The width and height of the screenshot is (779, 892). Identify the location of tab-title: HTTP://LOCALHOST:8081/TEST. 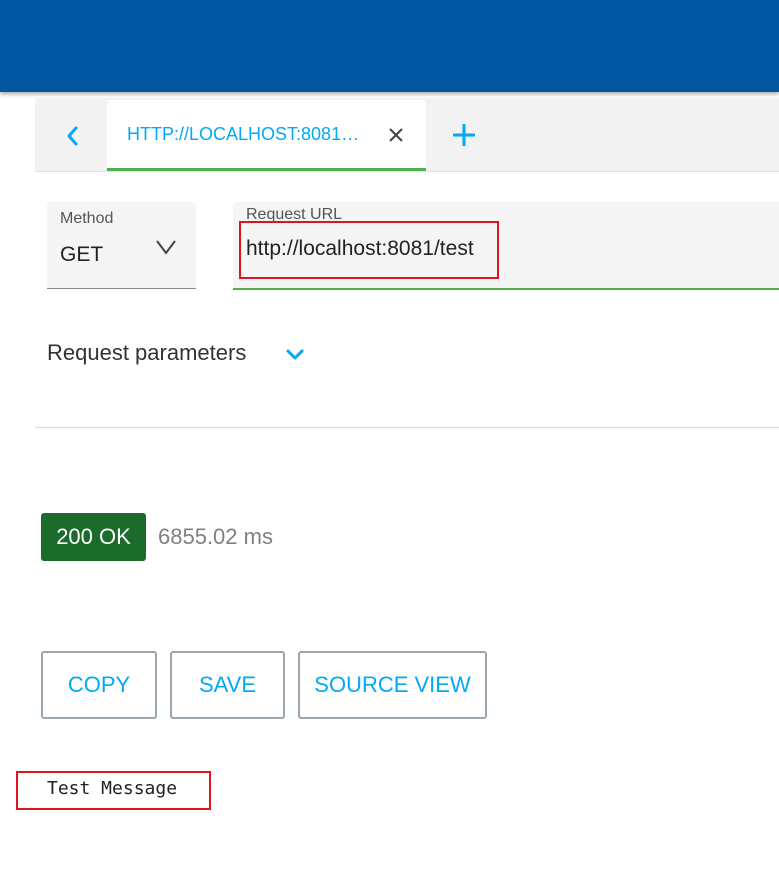
(244, 134).